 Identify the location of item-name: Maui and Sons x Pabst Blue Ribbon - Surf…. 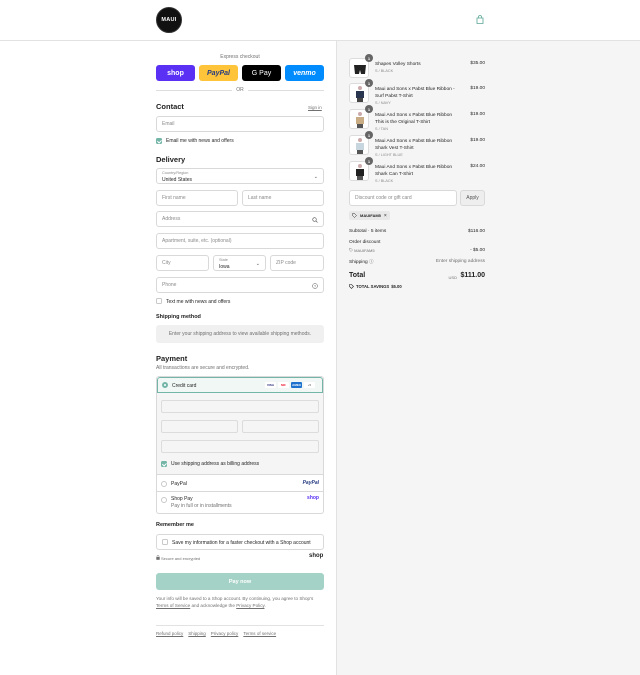
(415, 93).